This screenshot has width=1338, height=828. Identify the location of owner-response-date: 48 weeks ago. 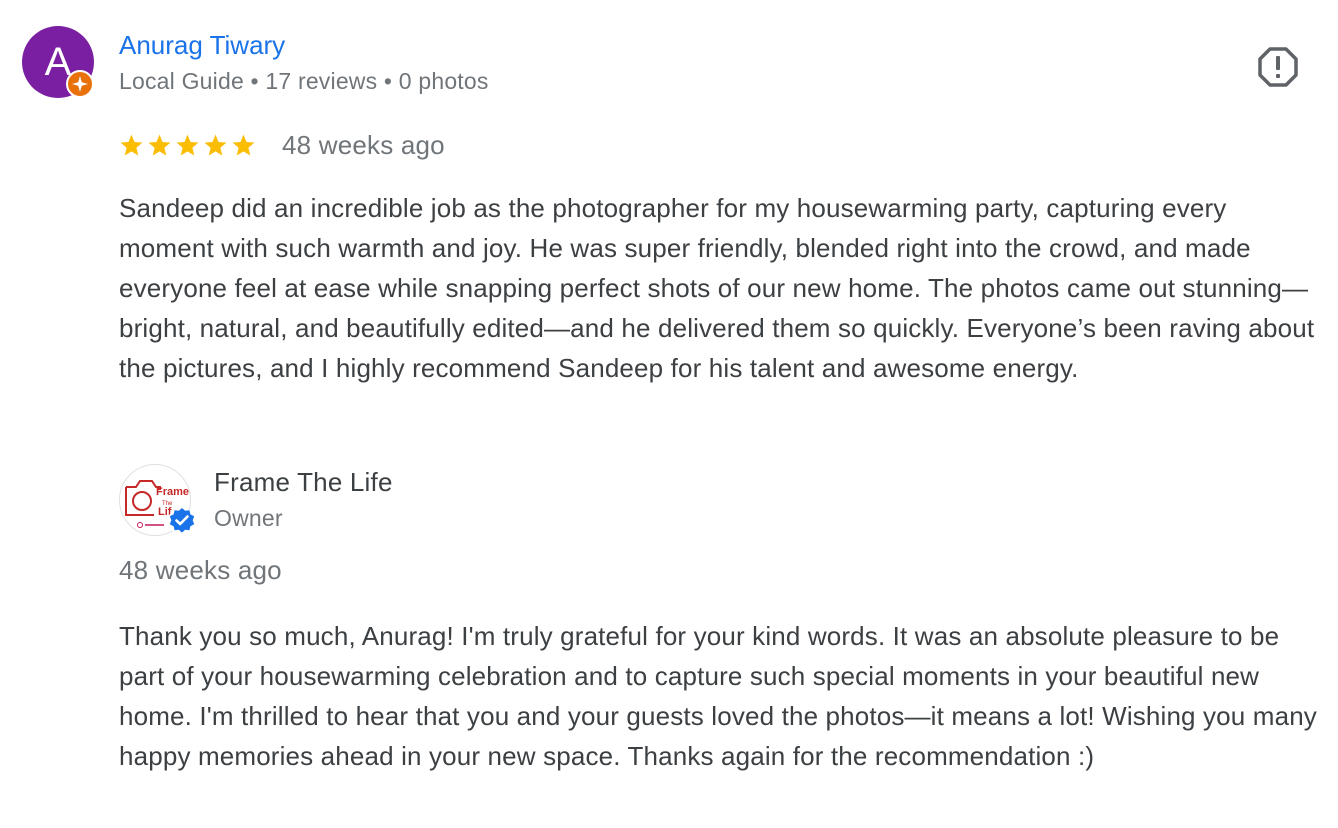
(200, 570).